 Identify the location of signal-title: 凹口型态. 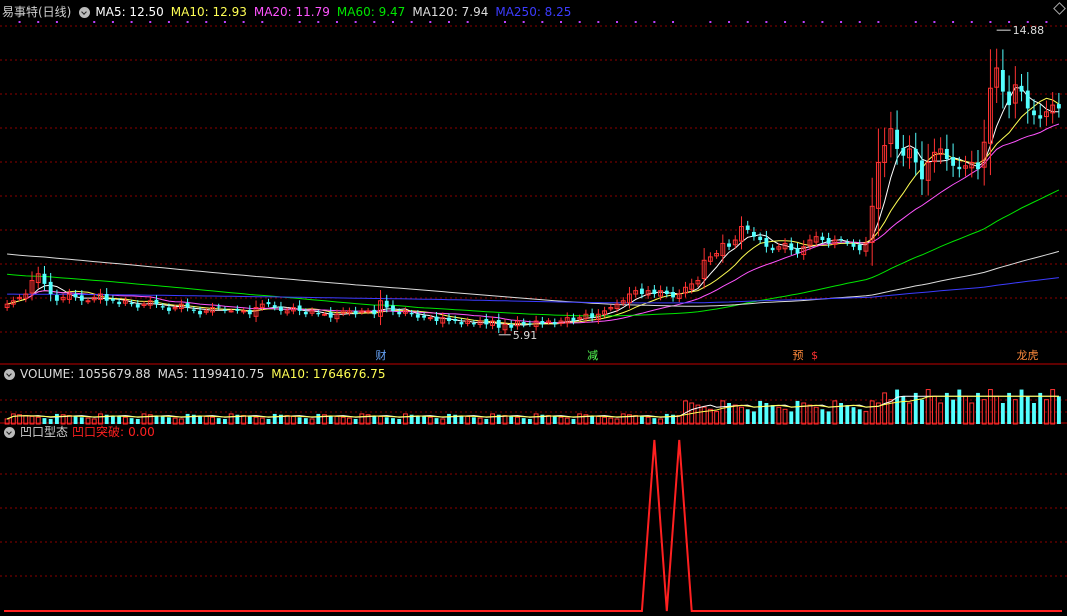
(44, 432).